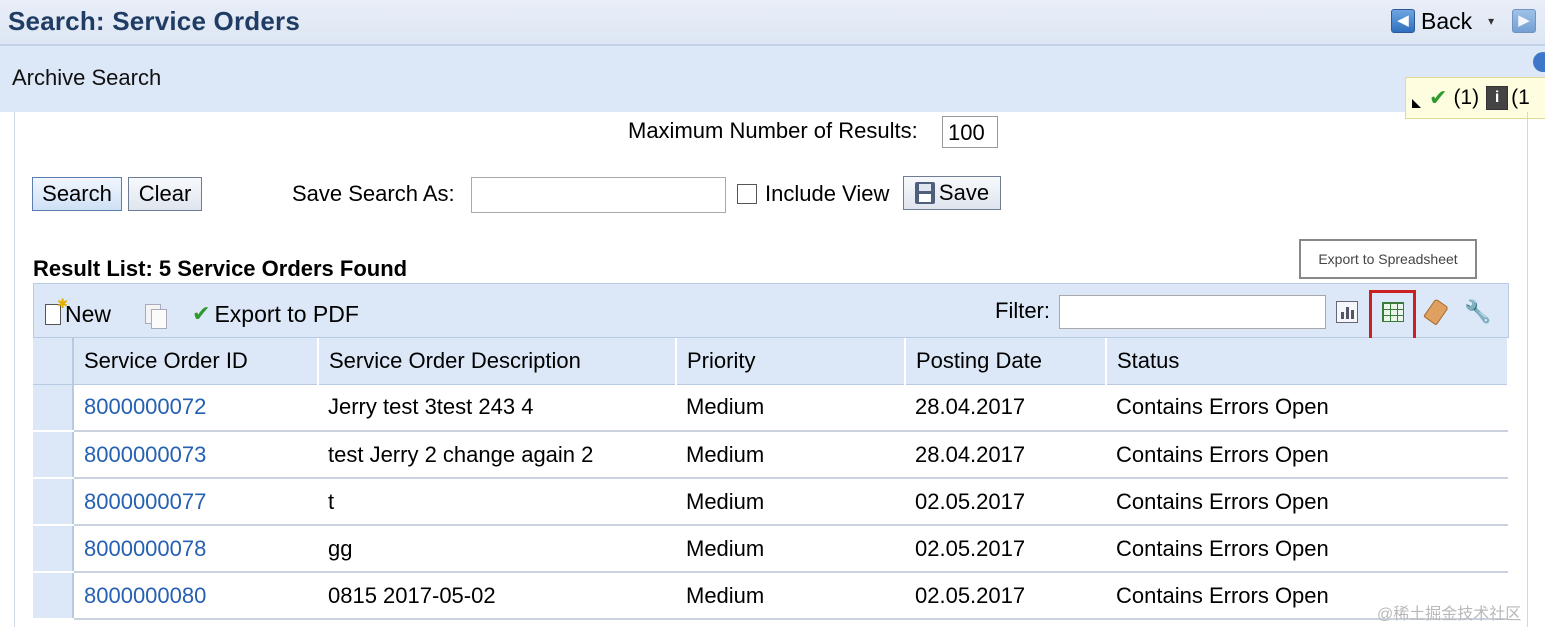  I want to click on service-order-link: 8000000078, so click(145, 548).